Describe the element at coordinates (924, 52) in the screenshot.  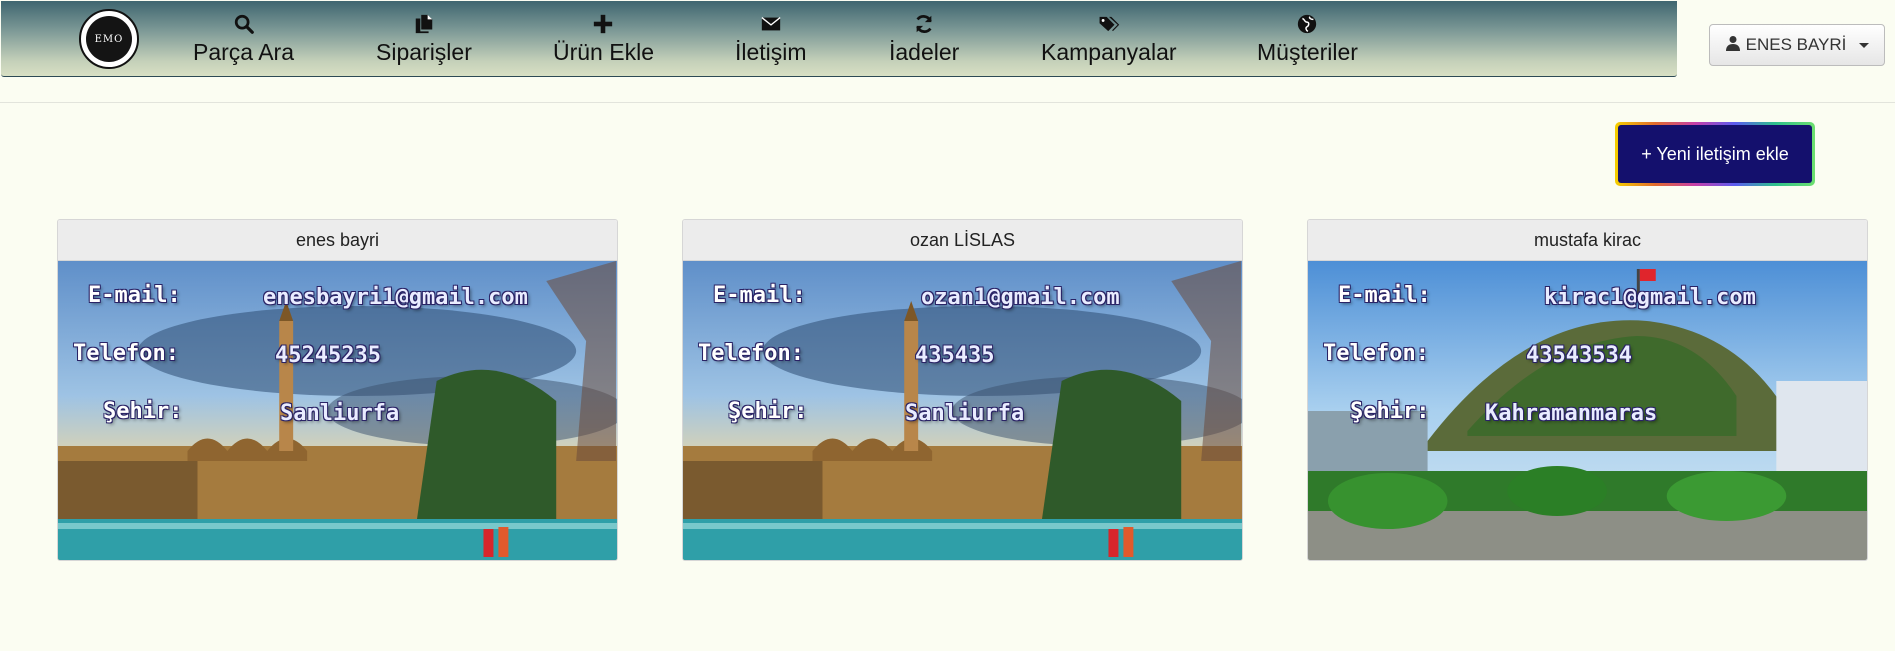
I see `nav-item-label: İadeler` at that location.